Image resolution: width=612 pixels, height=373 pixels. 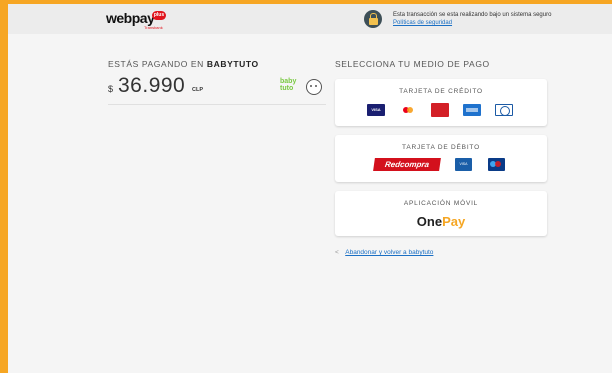 What do you see at coordinates (412, 64) in the screenshot?
I see `payment-methods-title: SELECCIONA TU MEDIO DE PAGO` at bounding box center [412, 64].